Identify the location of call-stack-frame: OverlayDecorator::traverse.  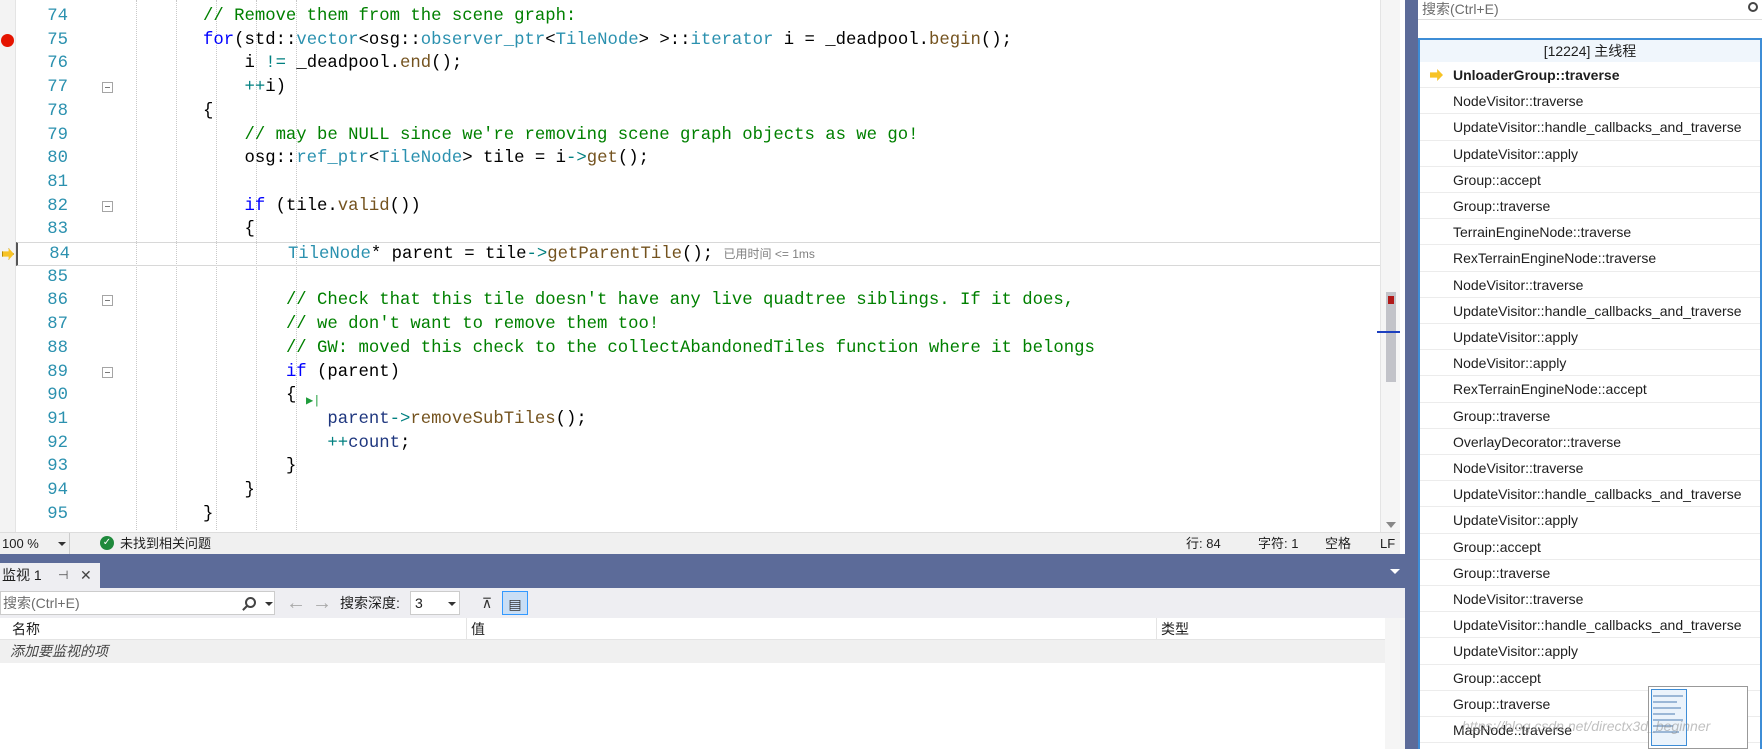
(1590, 442).